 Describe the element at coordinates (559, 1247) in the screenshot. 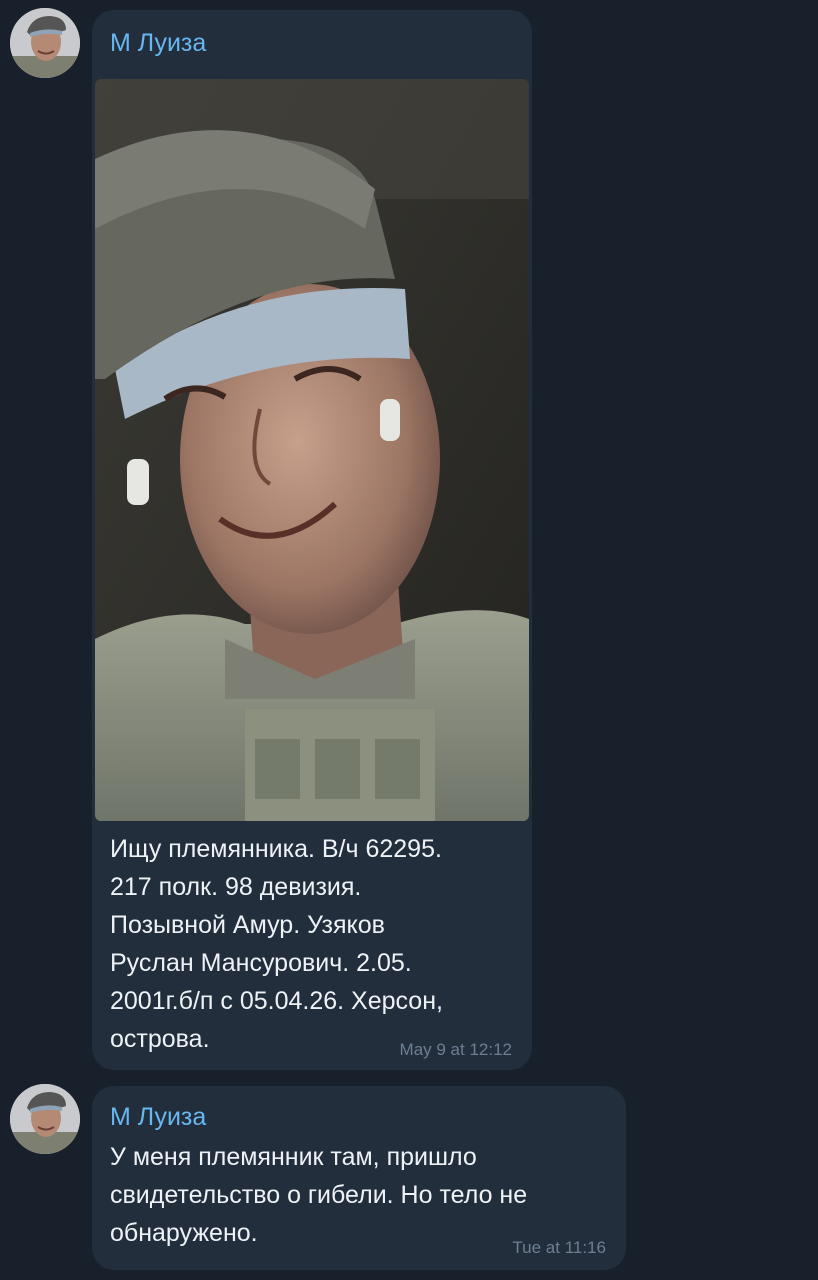

I see `message-timestamp: Tue at 11:16` at that location.